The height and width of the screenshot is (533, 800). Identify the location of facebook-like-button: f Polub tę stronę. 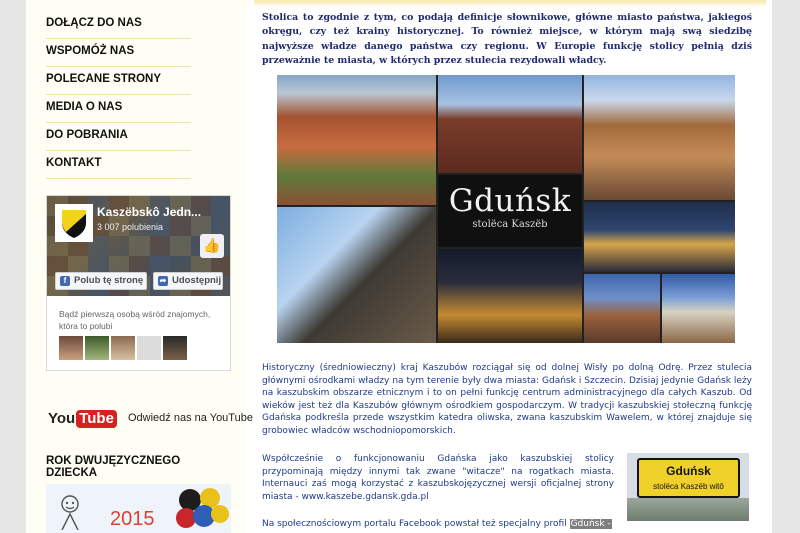
(101, 281).